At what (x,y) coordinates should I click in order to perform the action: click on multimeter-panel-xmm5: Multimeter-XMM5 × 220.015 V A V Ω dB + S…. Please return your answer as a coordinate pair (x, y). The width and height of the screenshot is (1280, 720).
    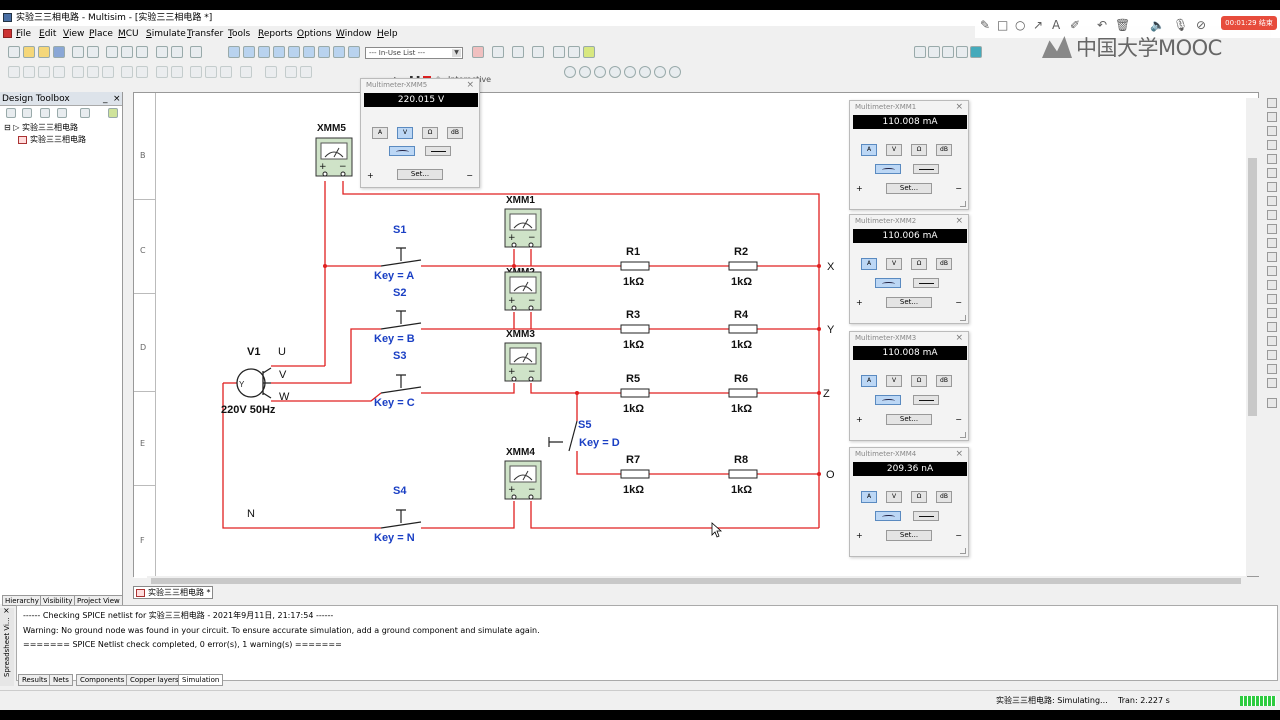
    Looking at the image, I should click on (420, 133).